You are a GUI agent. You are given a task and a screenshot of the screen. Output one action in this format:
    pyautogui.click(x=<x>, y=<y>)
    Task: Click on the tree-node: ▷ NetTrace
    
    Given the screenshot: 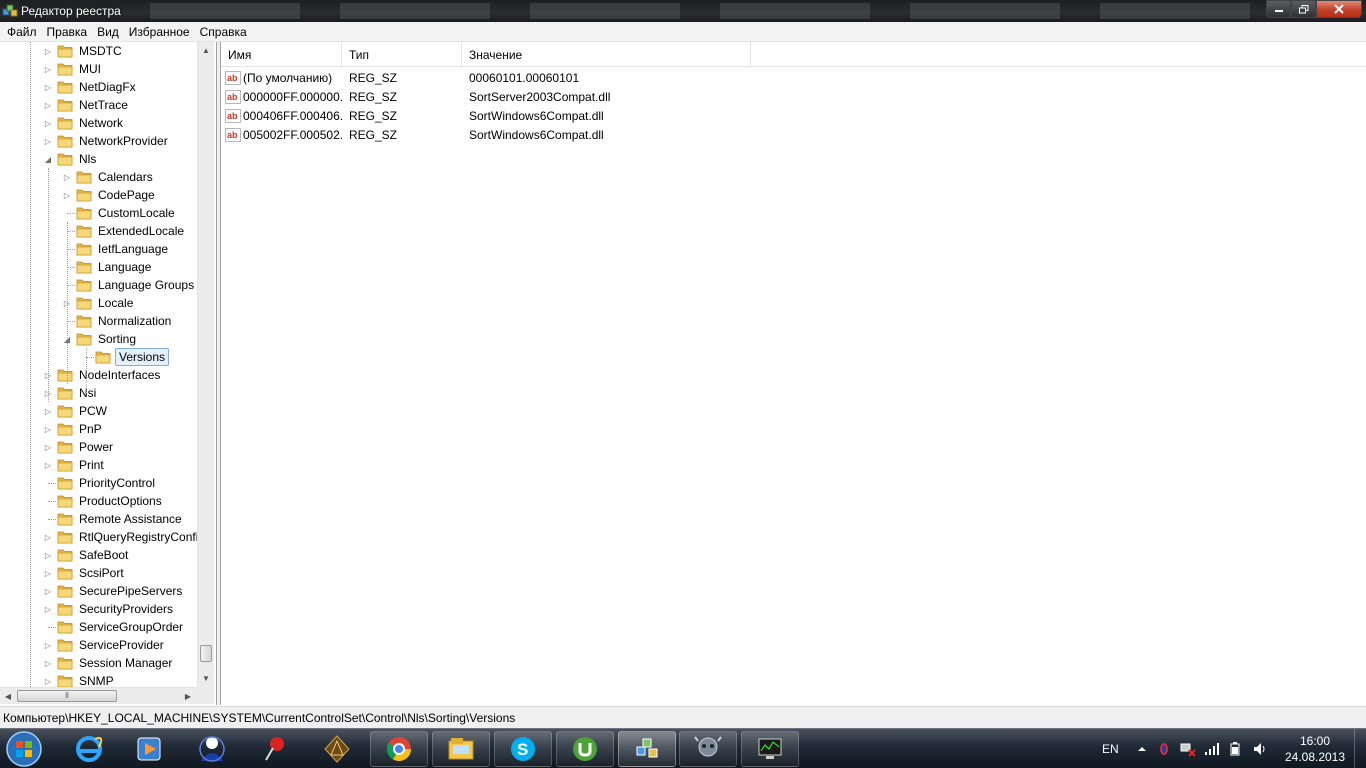 What is the action you would take?
    pyautogui.click(x=86, y=105)
    